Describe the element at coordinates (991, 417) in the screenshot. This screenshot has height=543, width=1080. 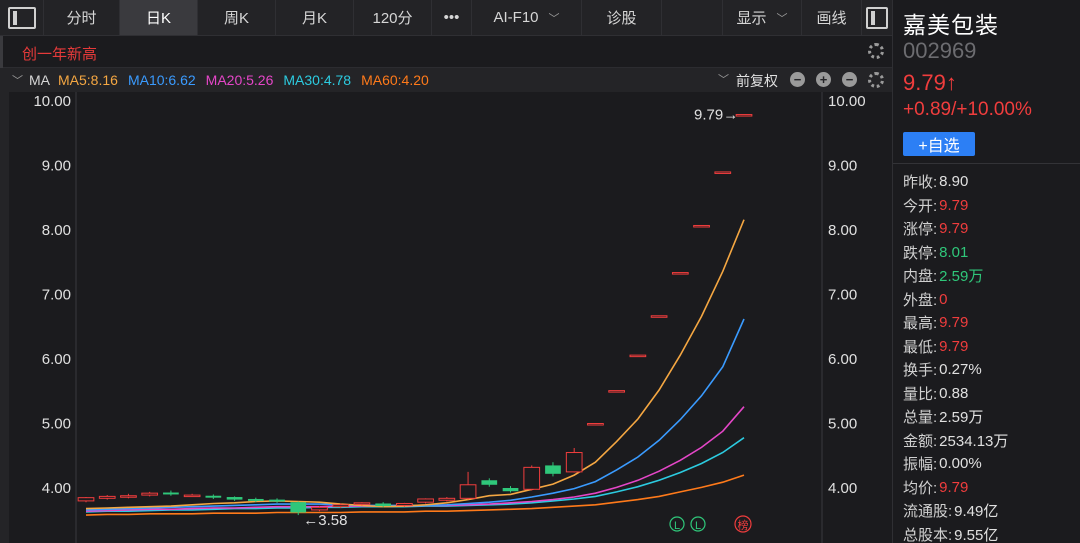
I see `stat-row-total-volume: 总量: 2.59万` at that location.